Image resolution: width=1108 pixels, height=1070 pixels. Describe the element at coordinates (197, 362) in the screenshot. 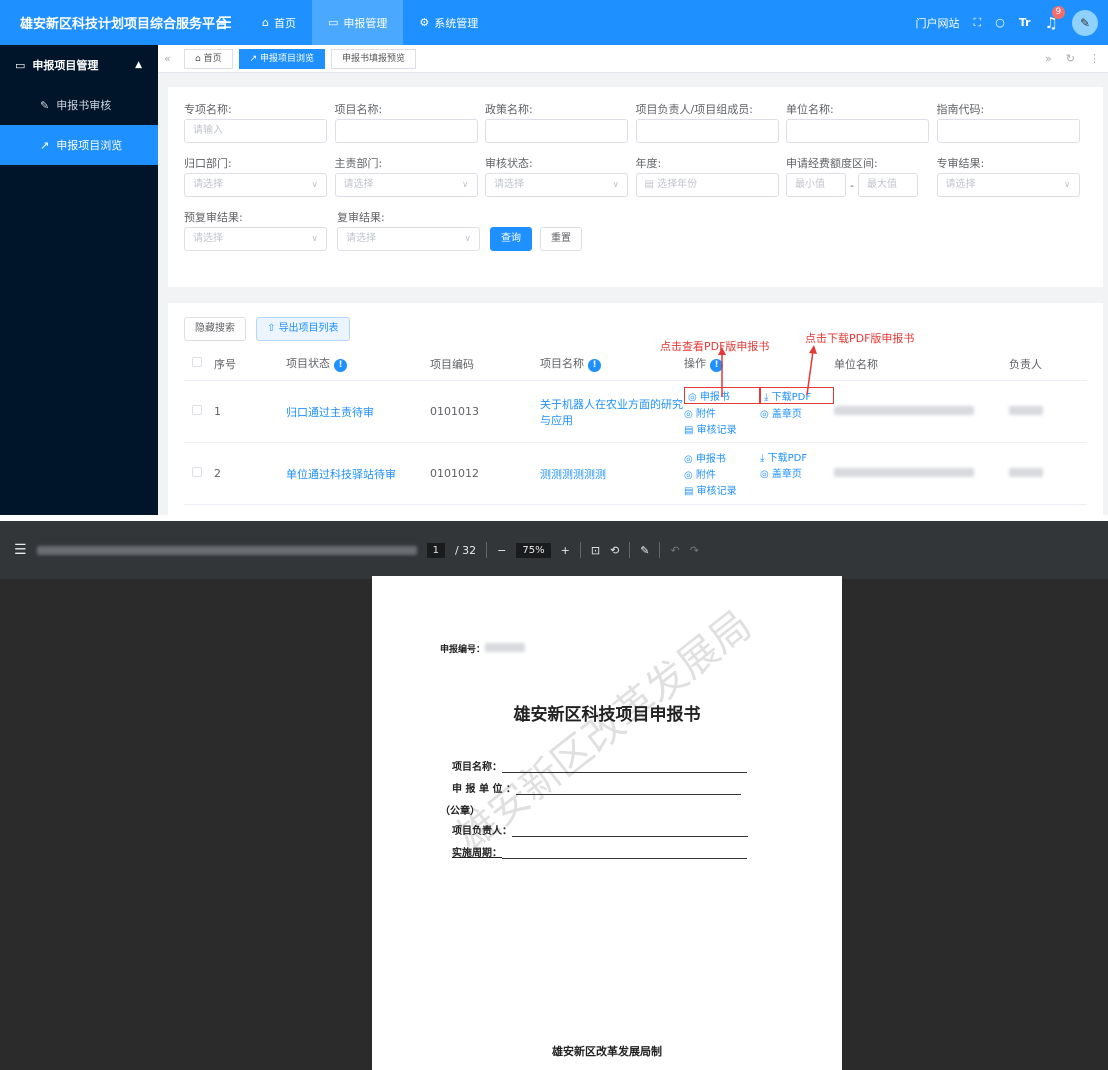

I see `select-all-checkbox` at that location.